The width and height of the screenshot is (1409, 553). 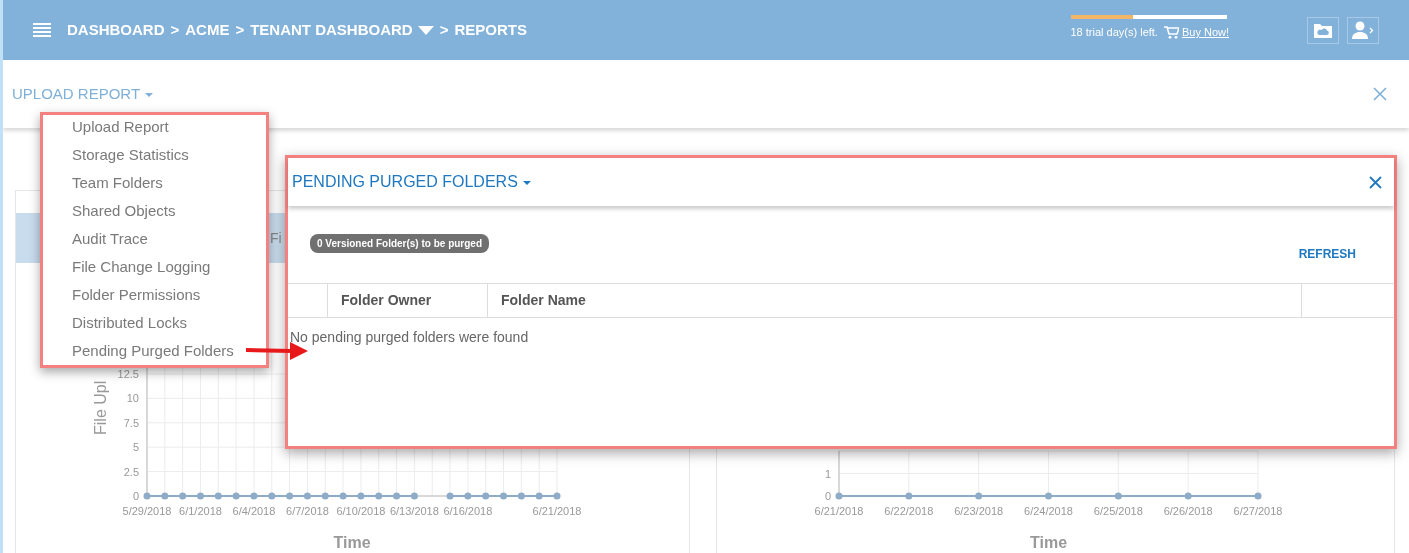 I want to click on user-button, so click(x=1363, y=30).